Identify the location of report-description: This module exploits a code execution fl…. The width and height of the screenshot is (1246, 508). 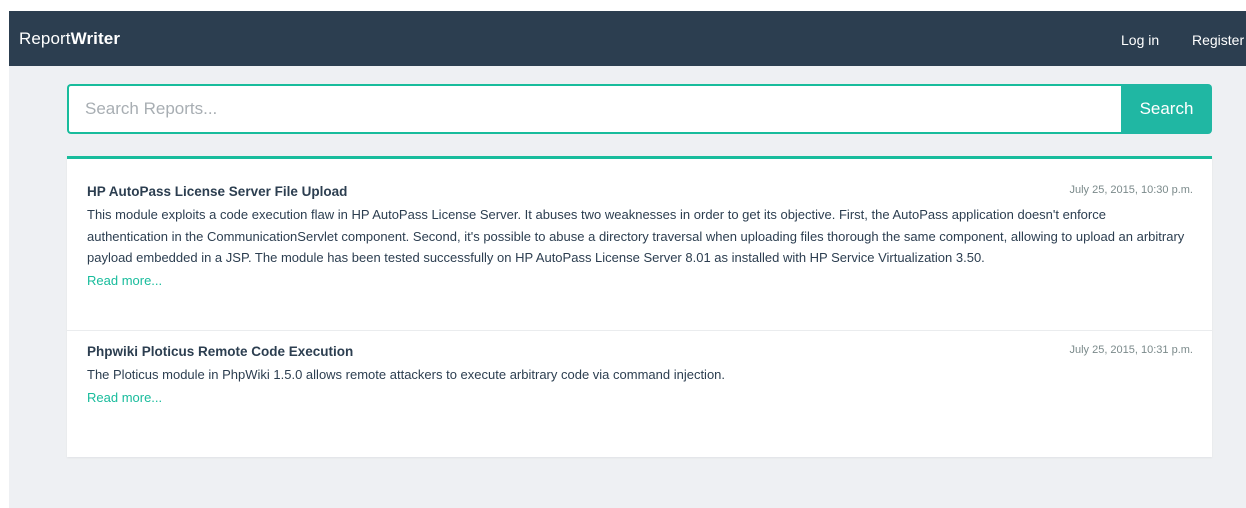
(636, 236).